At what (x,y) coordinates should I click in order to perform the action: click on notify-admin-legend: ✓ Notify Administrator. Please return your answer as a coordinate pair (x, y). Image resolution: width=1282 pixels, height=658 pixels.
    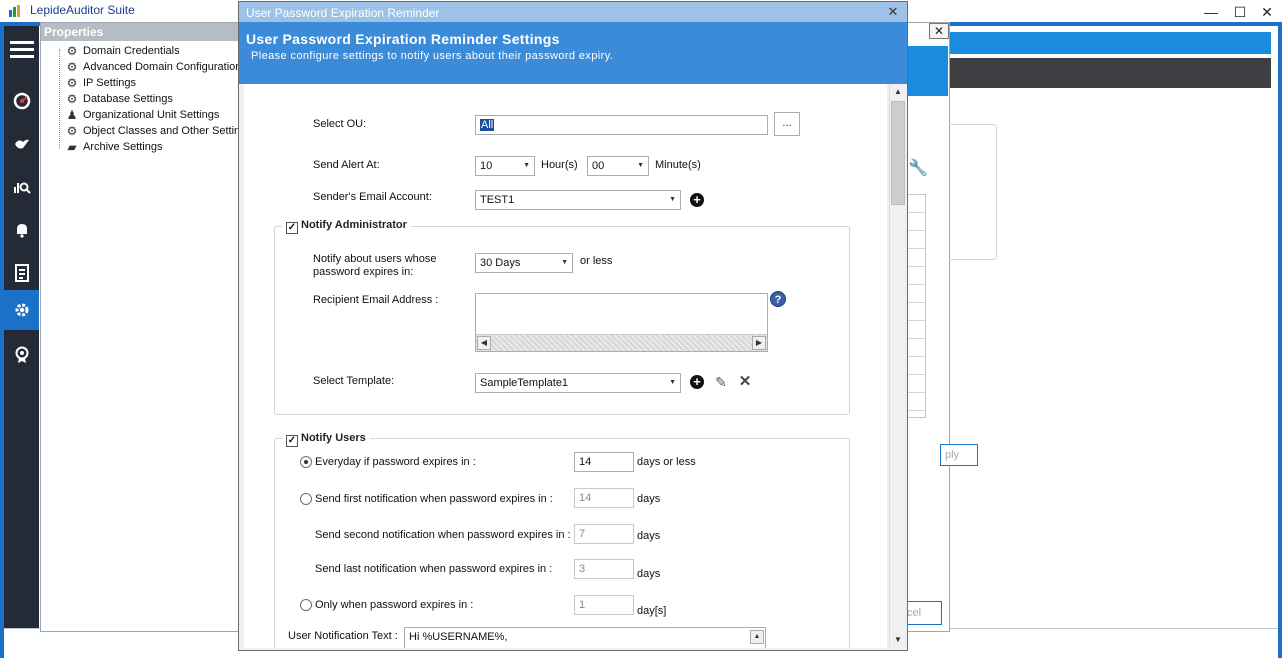
    Looking at the image, I should click on (346, 226).